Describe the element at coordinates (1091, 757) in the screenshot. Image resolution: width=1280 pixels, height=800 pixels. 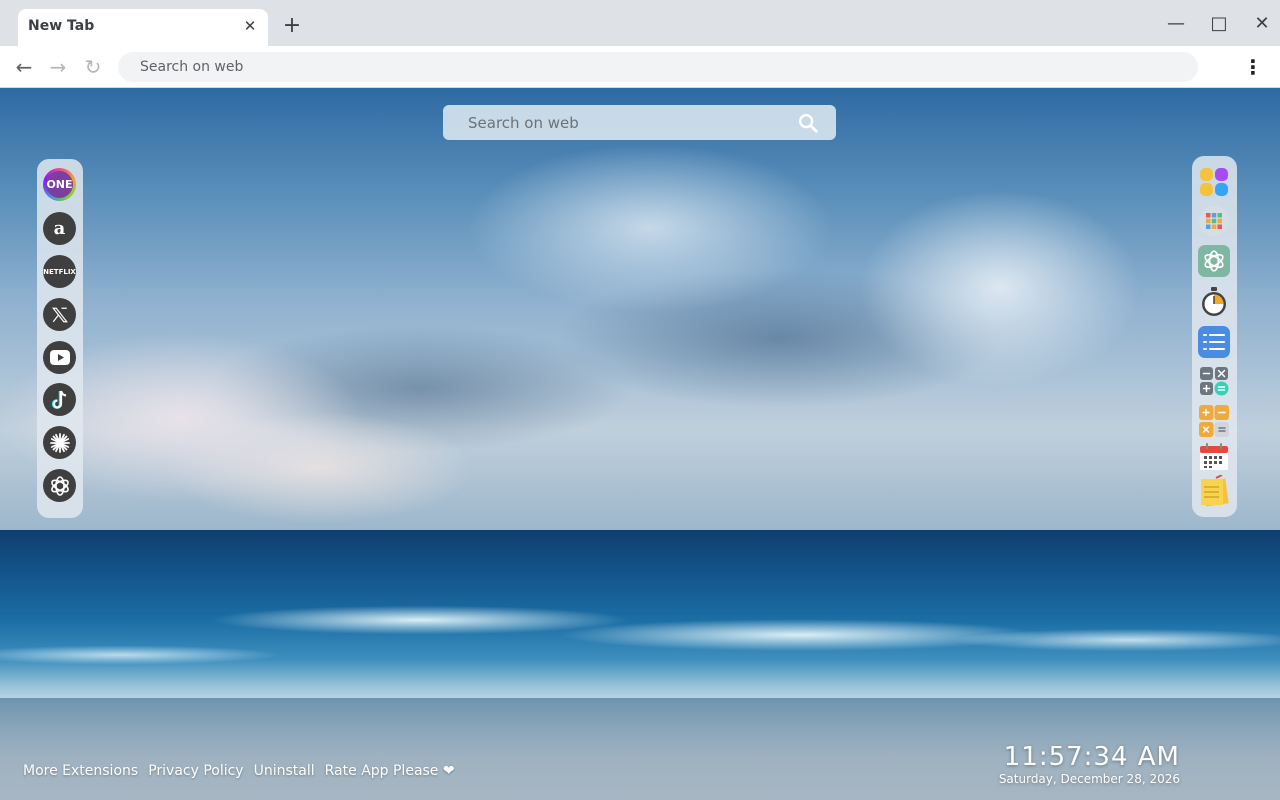
I see `clock-time: 11:57:34 AM` at that location.